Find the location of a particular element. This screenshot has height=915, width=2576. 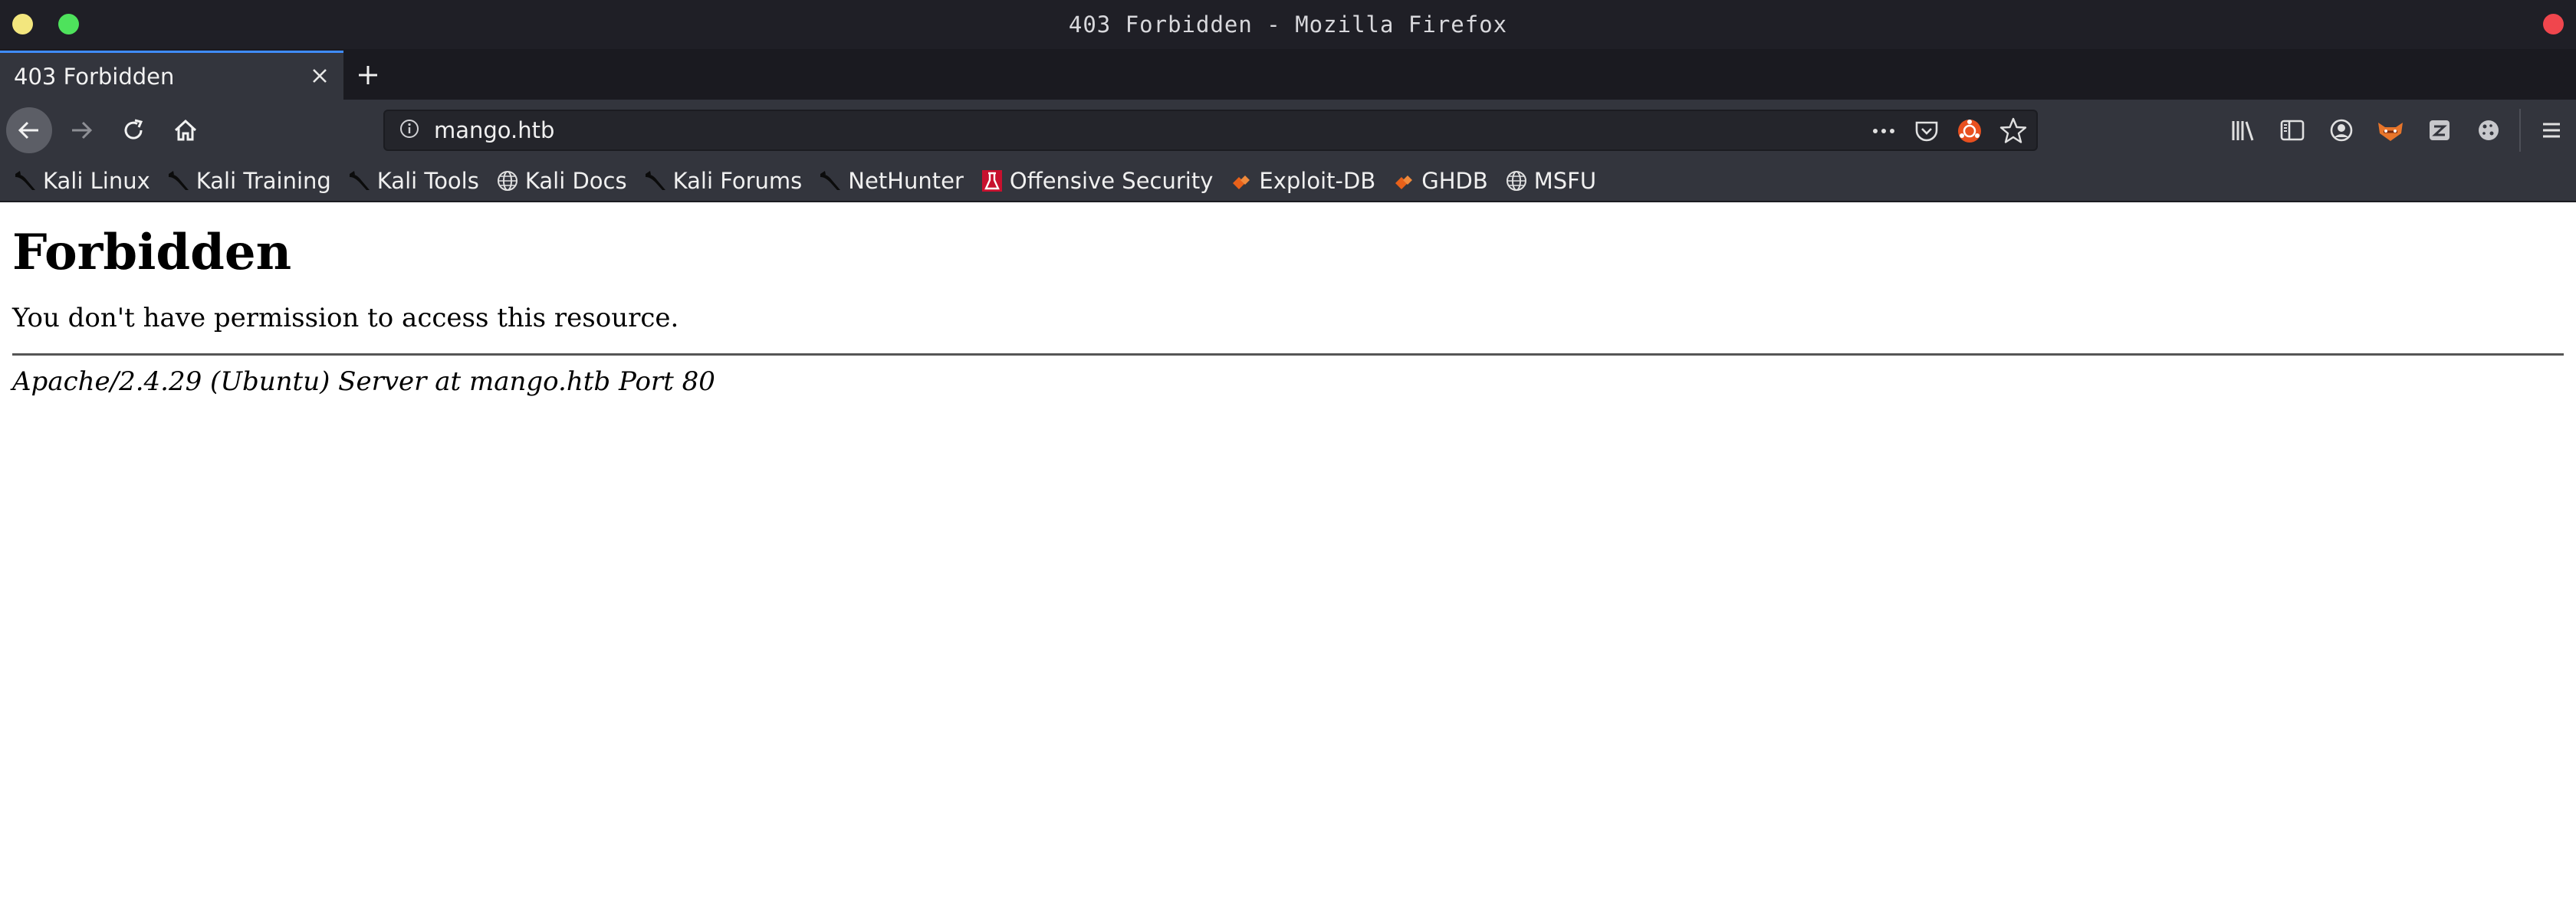

window-title: 403 Forbidden - Mozilla Firefox is located at coordinates (1288, 24).